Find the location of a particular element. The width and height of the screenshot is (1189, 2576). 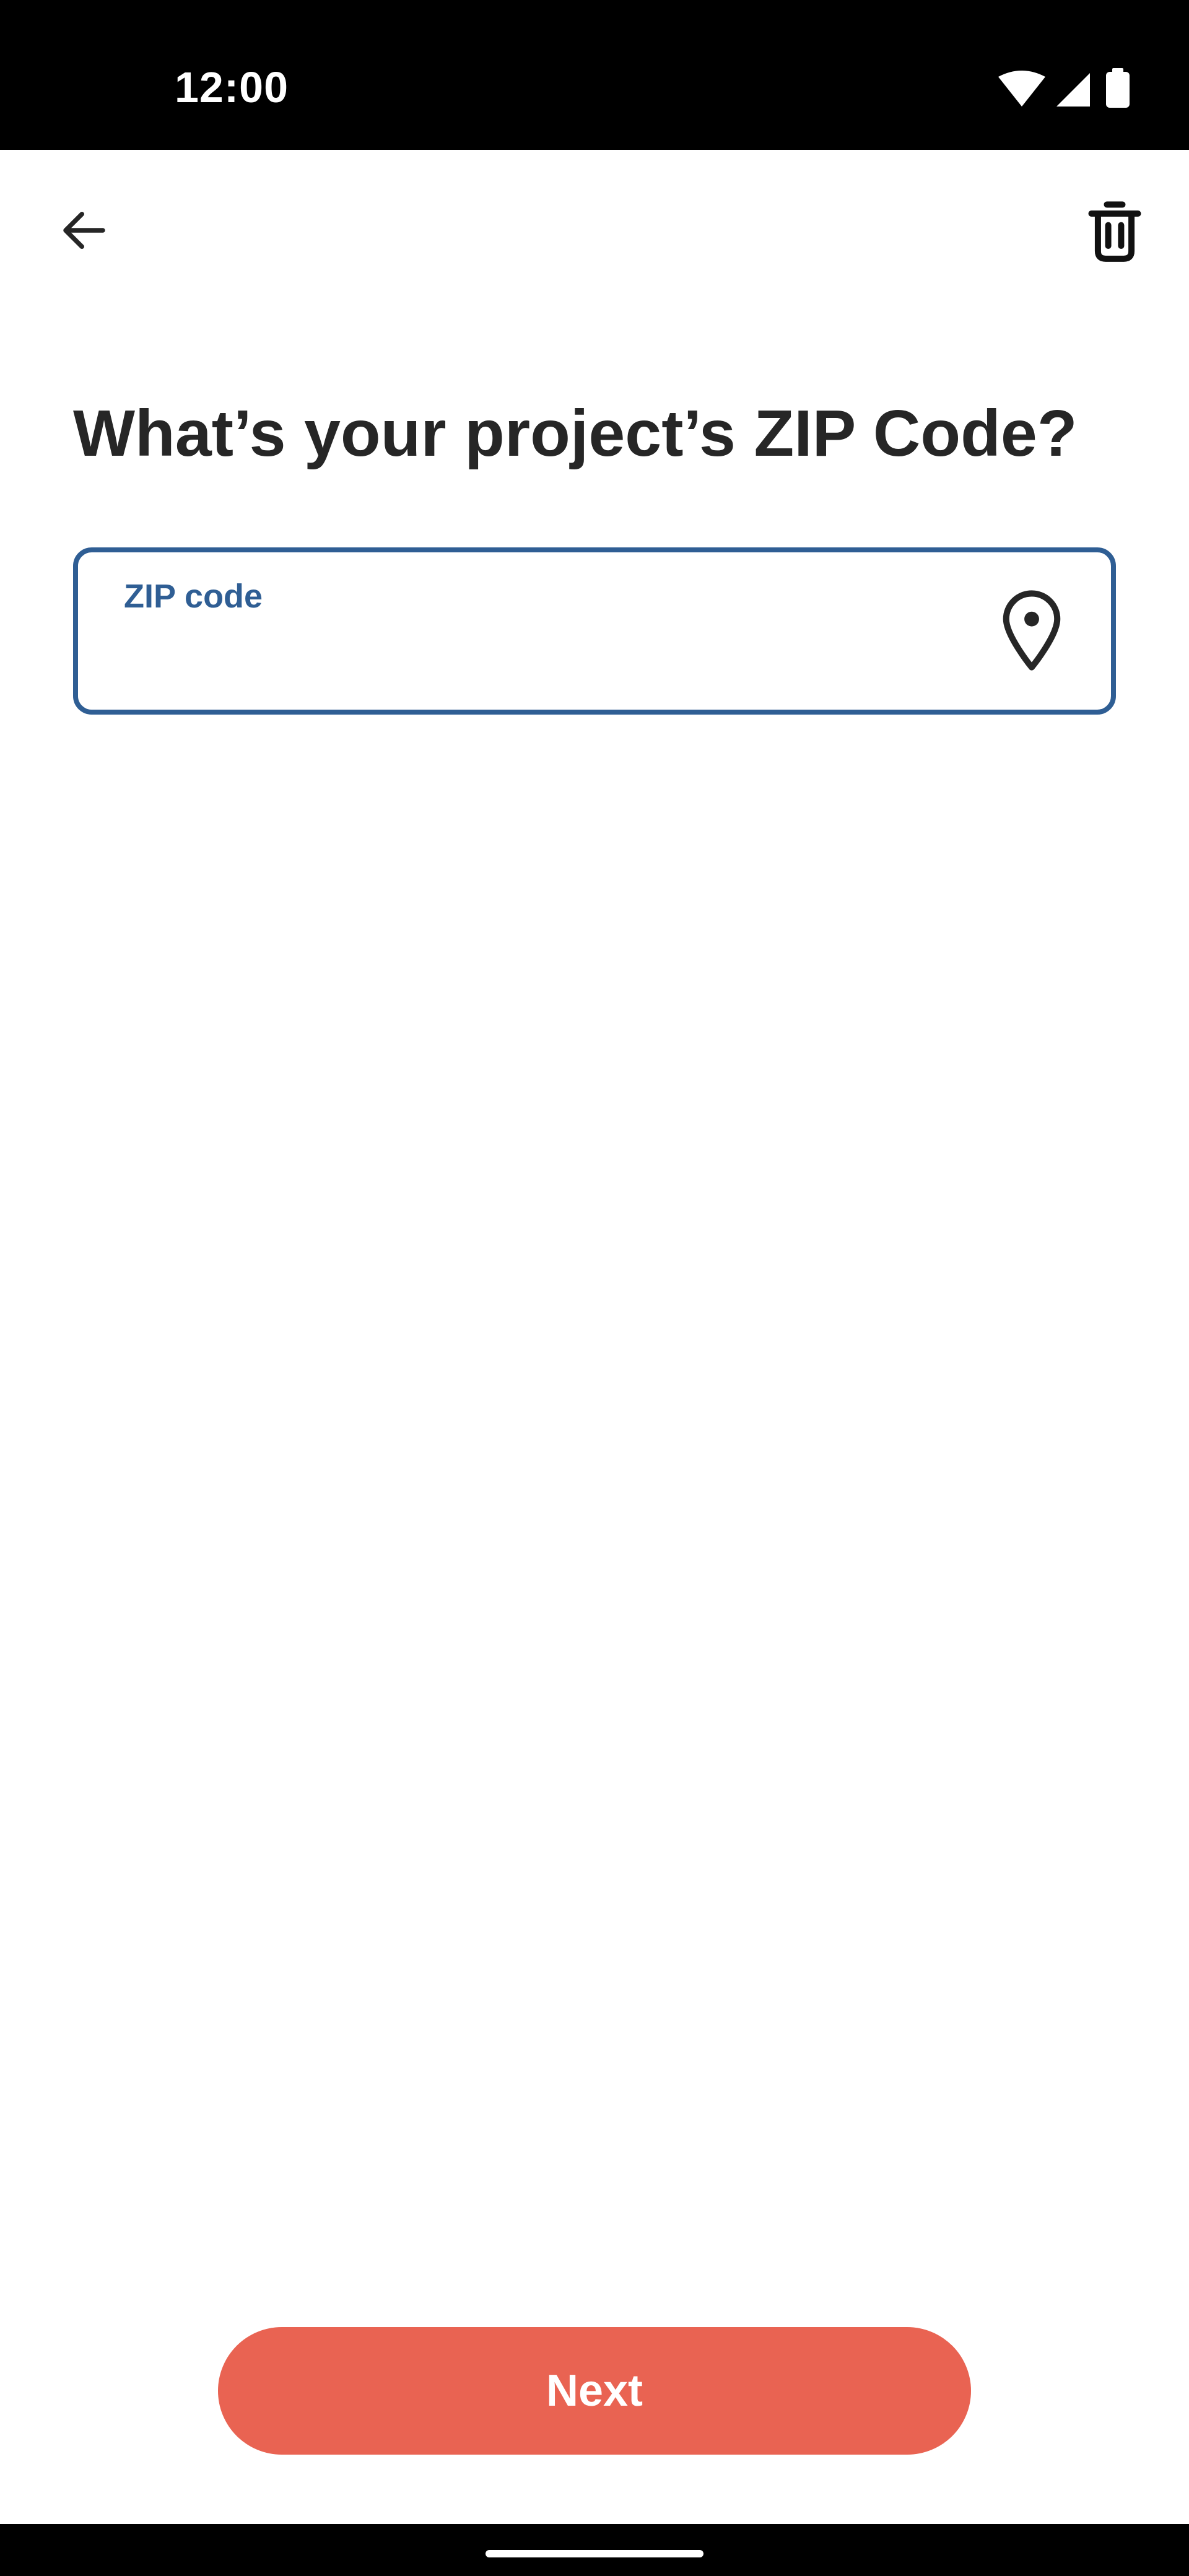

arrow-left-icon is located at coordinates (84, 230).